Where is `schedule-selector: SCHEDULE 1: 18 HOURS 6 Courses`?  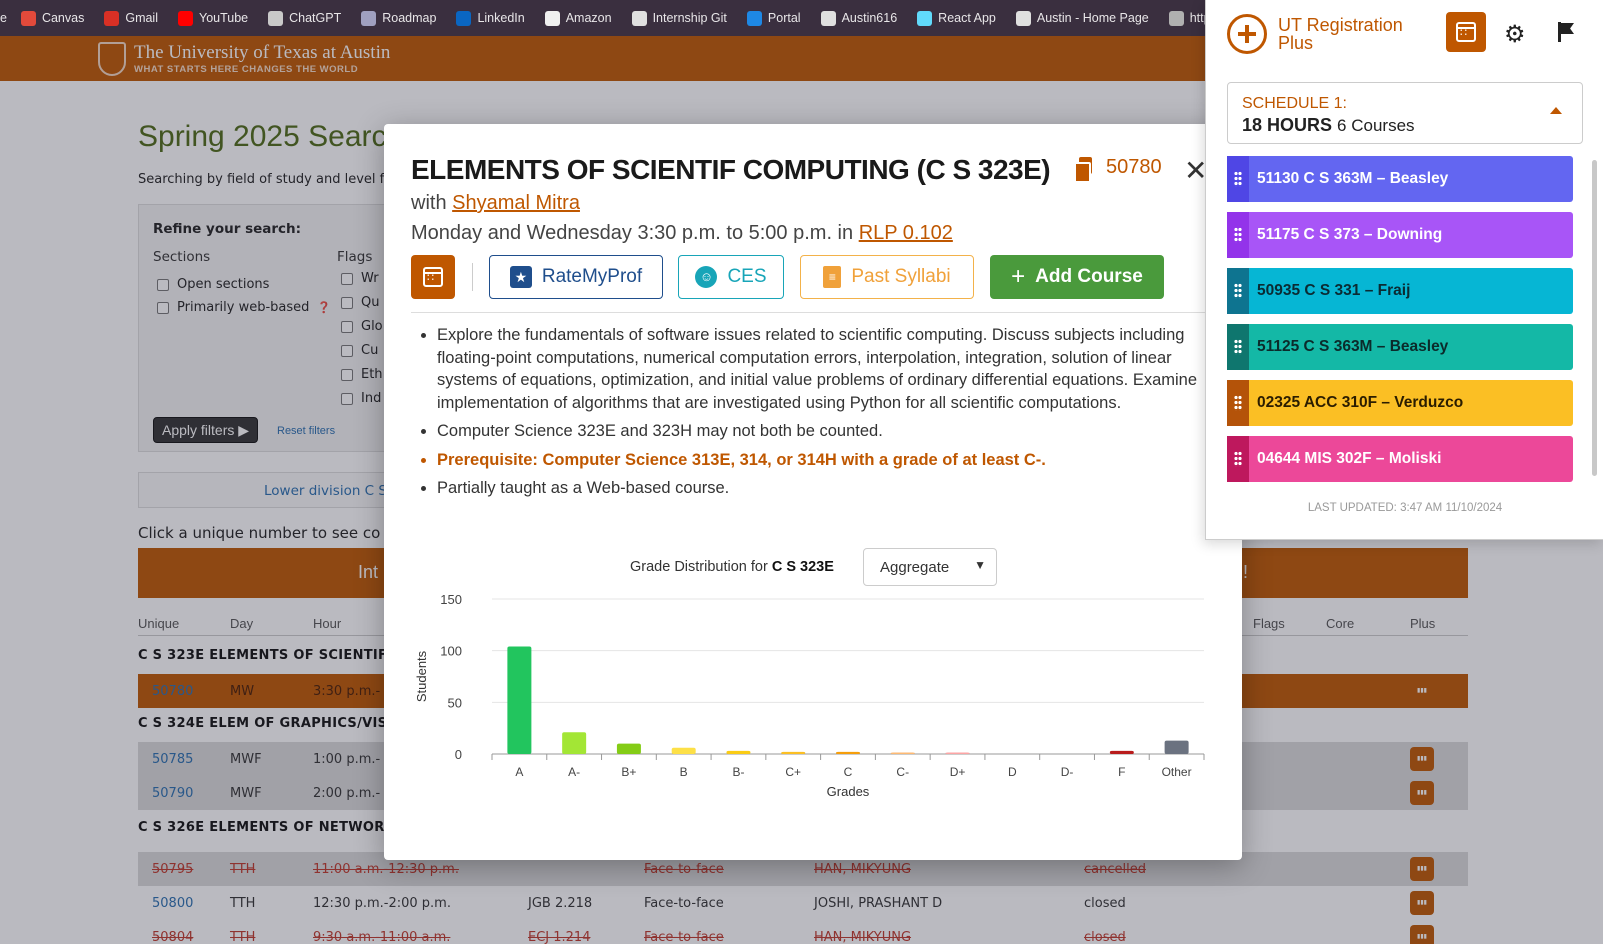
schedule-selector: SCHEDULE 1: 18 HOURS 6 Courses is located at coordinates (1405, 113).